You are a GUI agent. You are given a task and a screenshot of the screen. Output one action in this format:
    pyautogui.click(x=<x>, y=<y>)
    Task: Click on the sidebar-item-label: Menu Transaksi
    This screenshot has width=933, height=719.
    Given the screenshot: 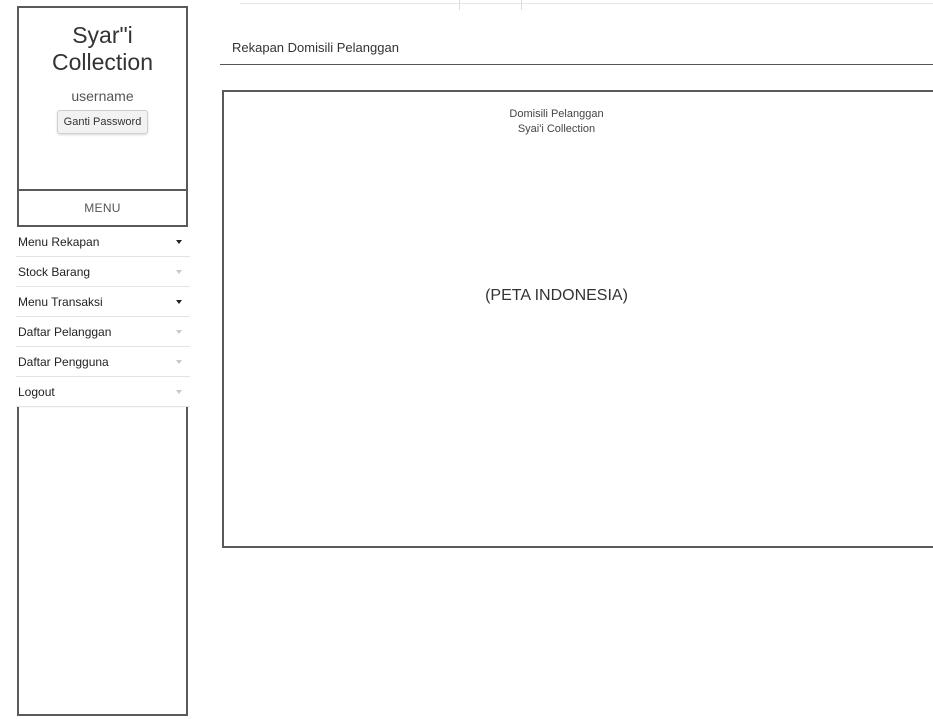 What is the action you would take?
    pyautogui.click(x=60, y=302)
    